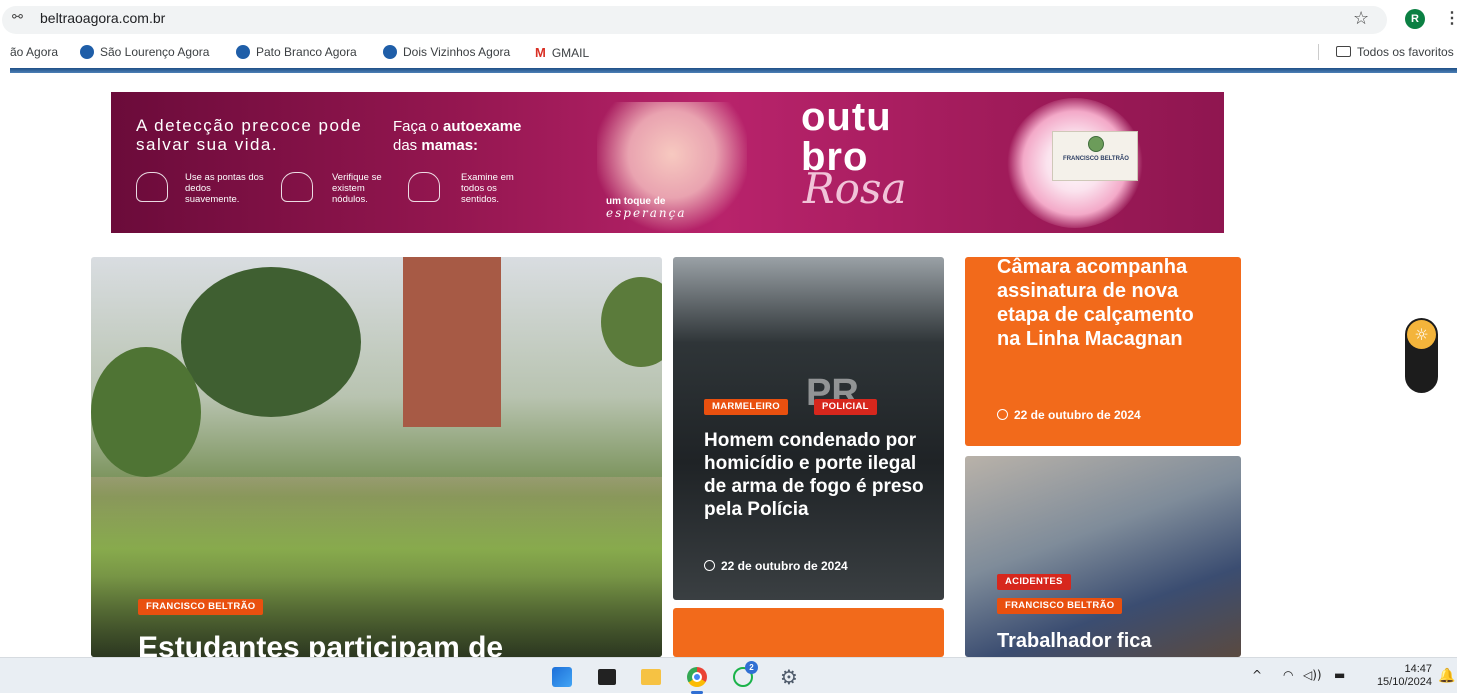 This screenshot has width=1457, height=694. I want to click on banner-cta-text: Faça o, so click(418, 126).